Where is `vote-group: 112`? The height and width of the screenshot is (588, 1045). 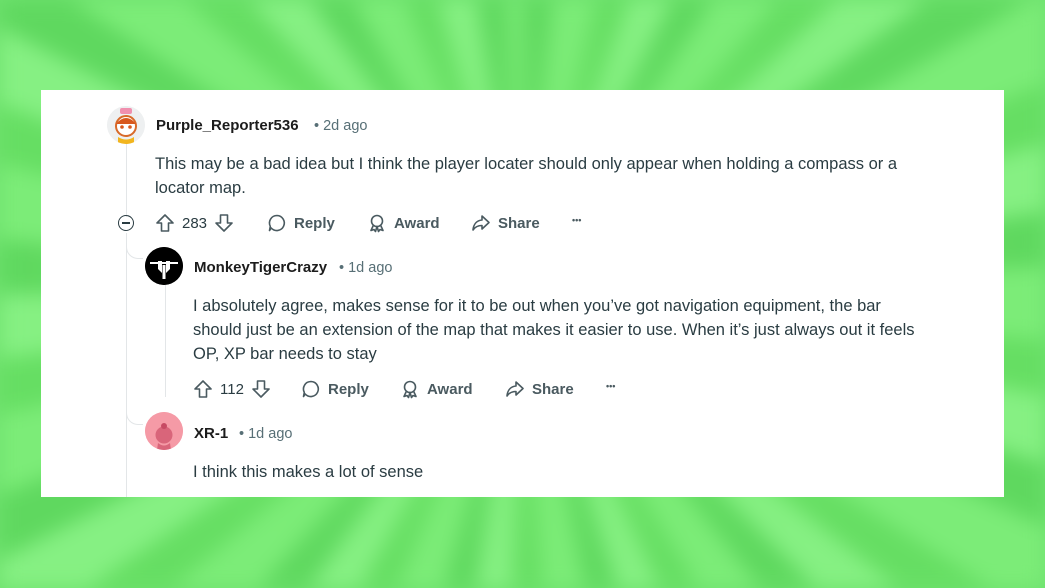 vote-group: 112 is located at coordinates (232, 389).